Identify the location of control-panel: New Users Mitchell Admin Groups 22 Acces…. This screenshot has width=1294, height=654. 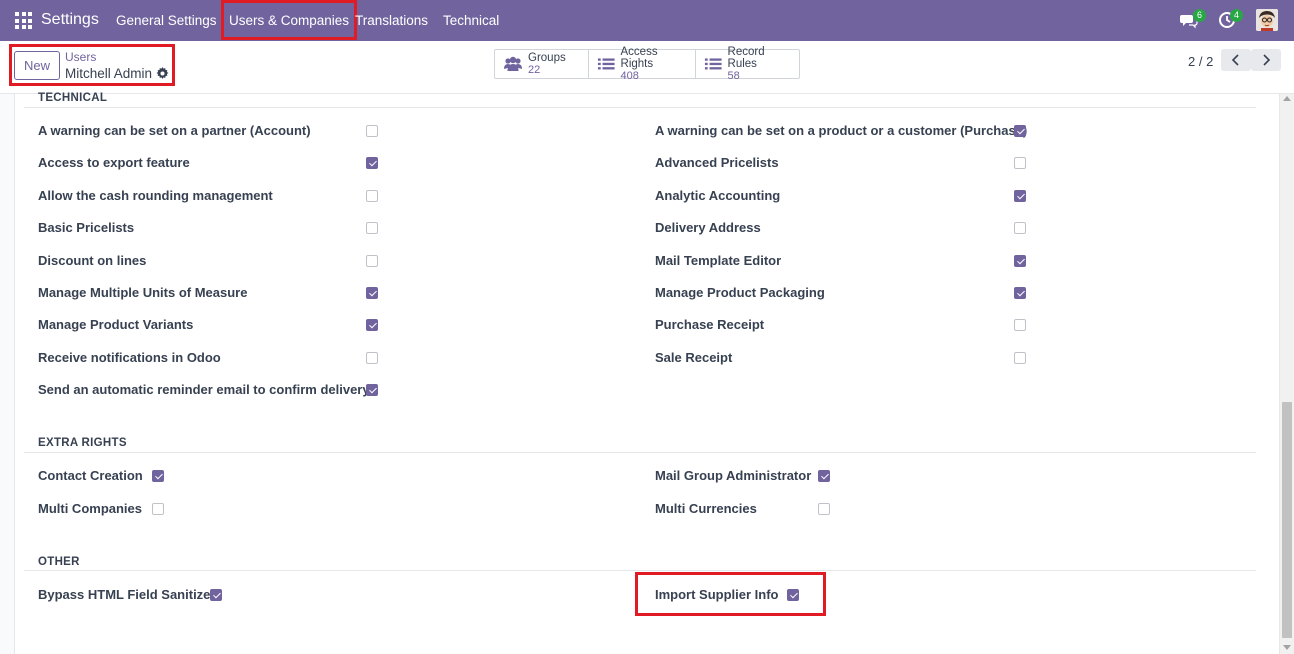
(647, 67).